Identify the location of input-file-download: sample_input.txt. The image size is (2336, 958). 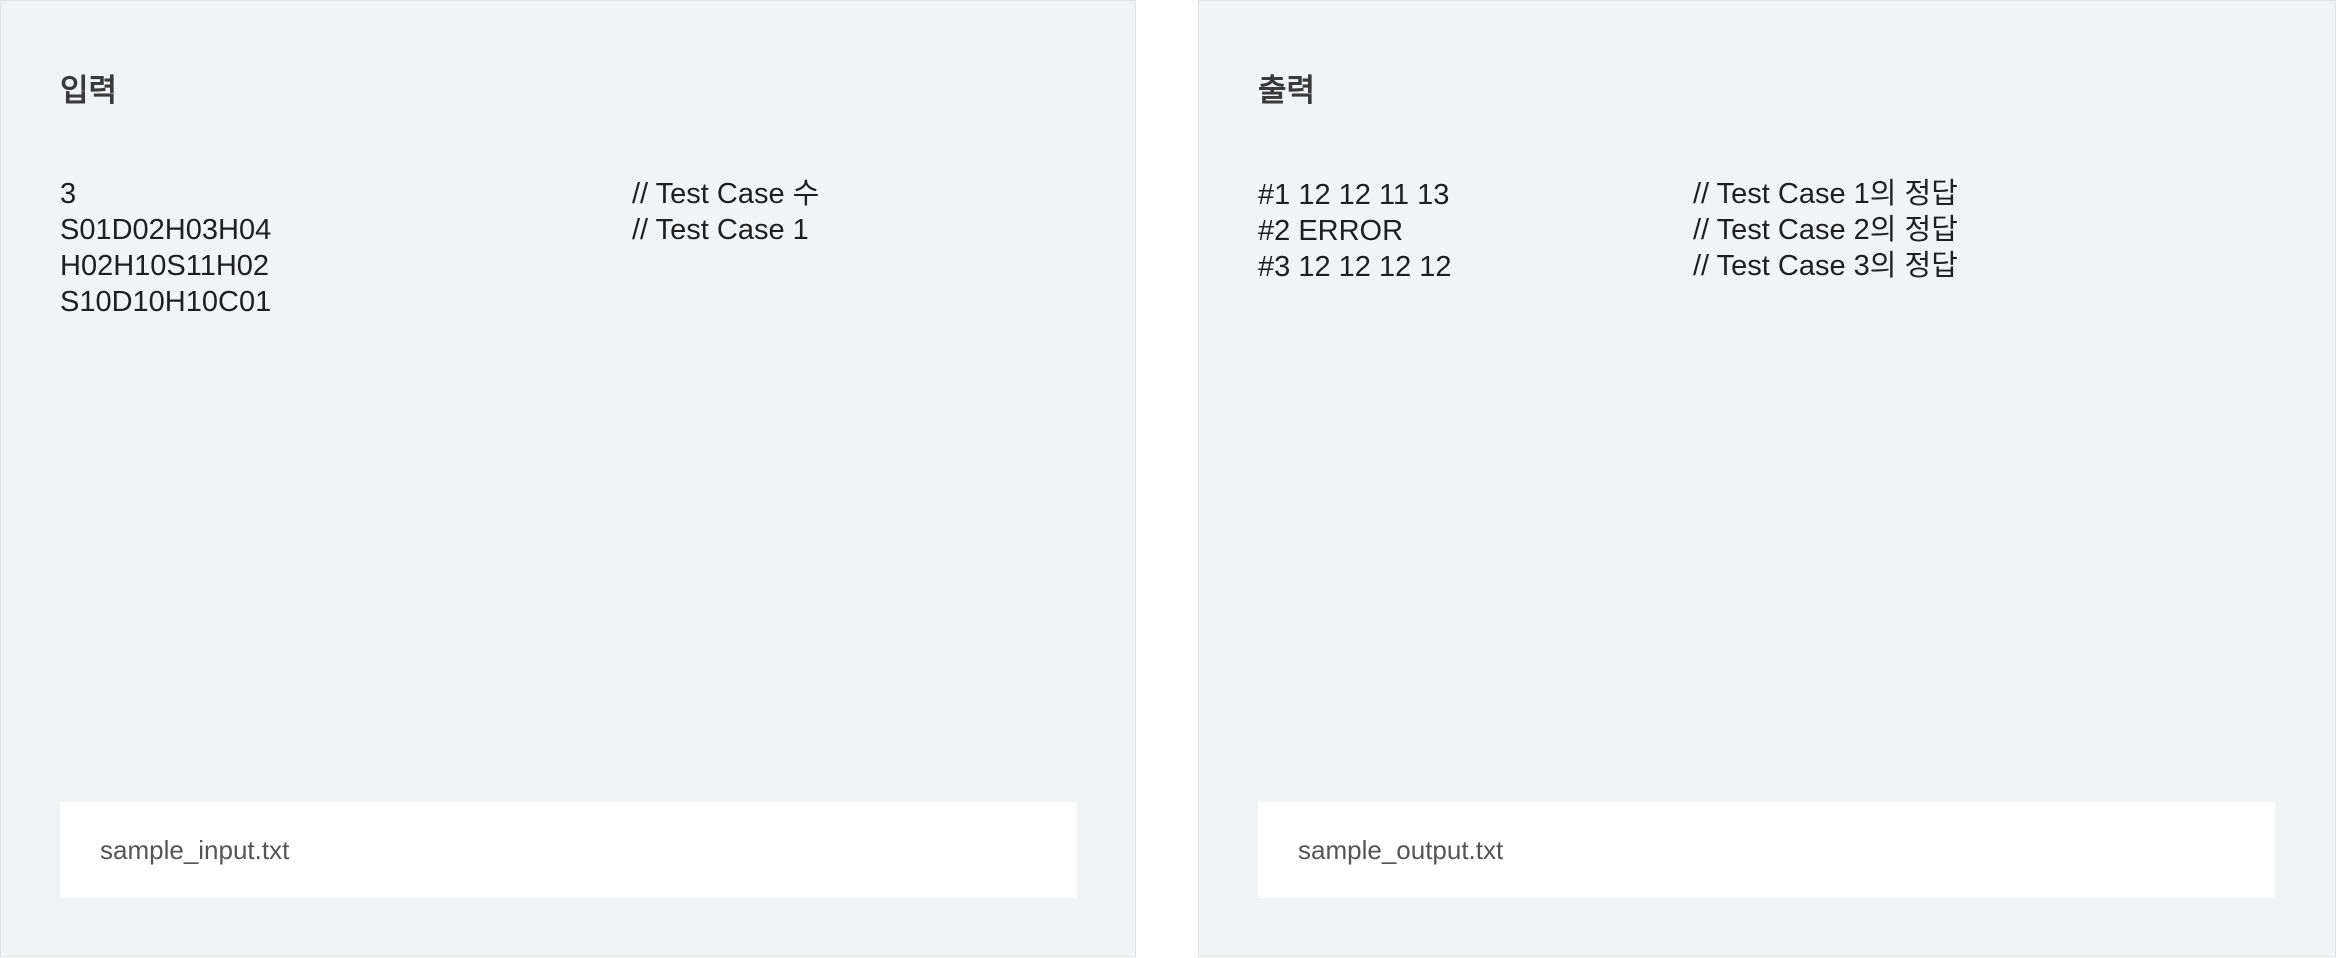
(568, 850).